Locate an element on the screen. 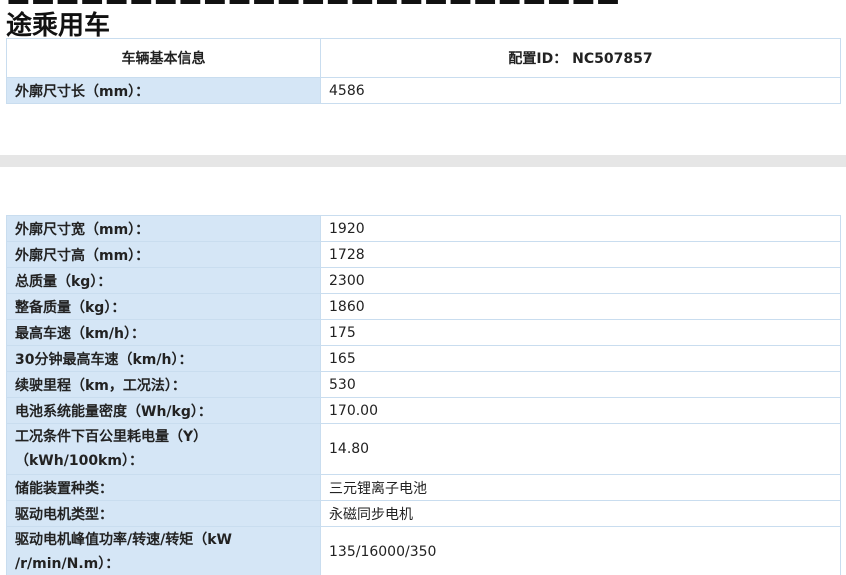  table-row: 整备质量（kg）： 1860 is located at coordinates (423, 306).